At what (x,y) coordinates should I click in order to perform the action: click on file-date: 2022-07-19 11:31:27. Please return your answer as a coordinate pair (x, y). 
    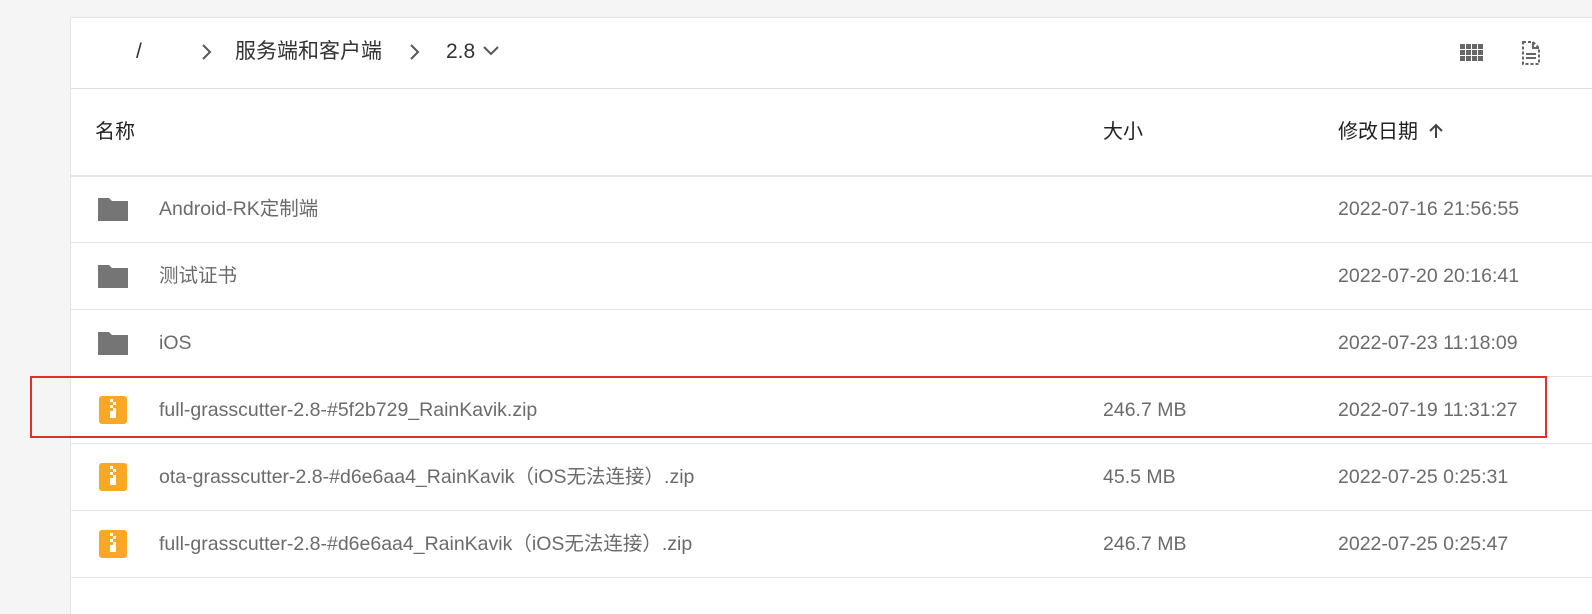
    Looking at the image, I should click on (1428, 410).